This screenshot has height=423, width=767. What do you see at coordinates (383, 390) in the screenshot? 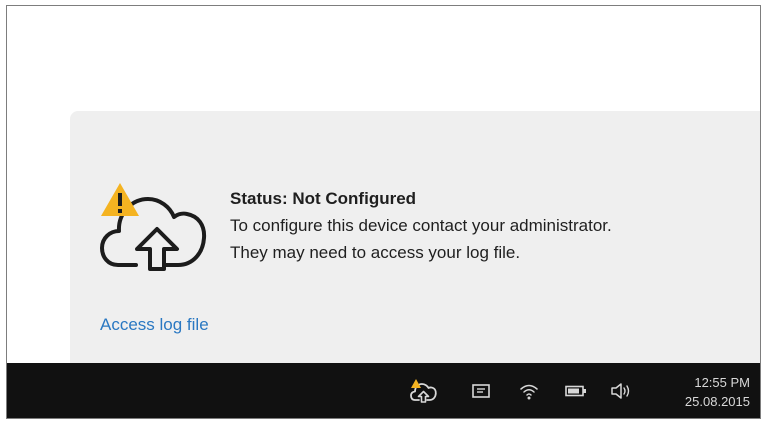
I see `taskbar: 12:55 PM 25.08.2015` at bounding box center [383, 390].